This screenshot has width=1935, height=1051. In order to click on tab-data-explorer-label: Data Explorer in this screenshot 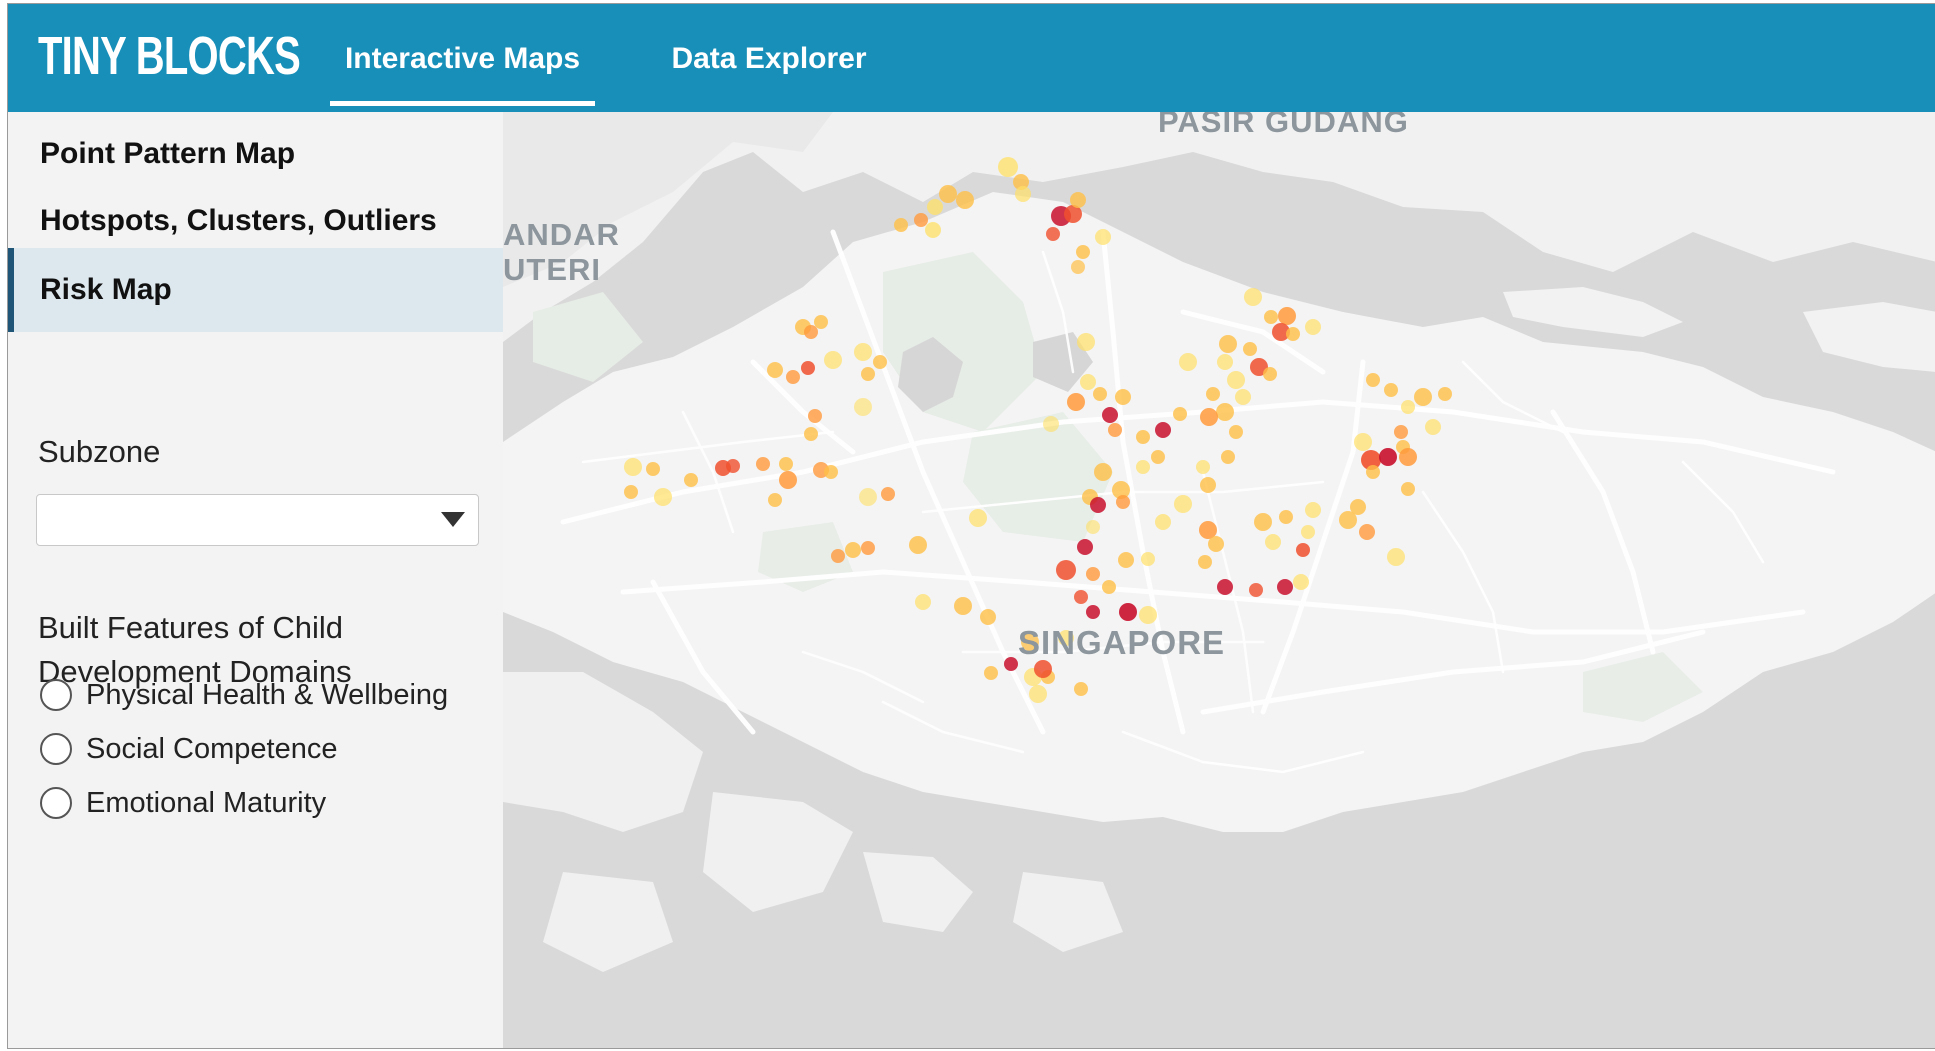, I will do `click(769, 58)`.